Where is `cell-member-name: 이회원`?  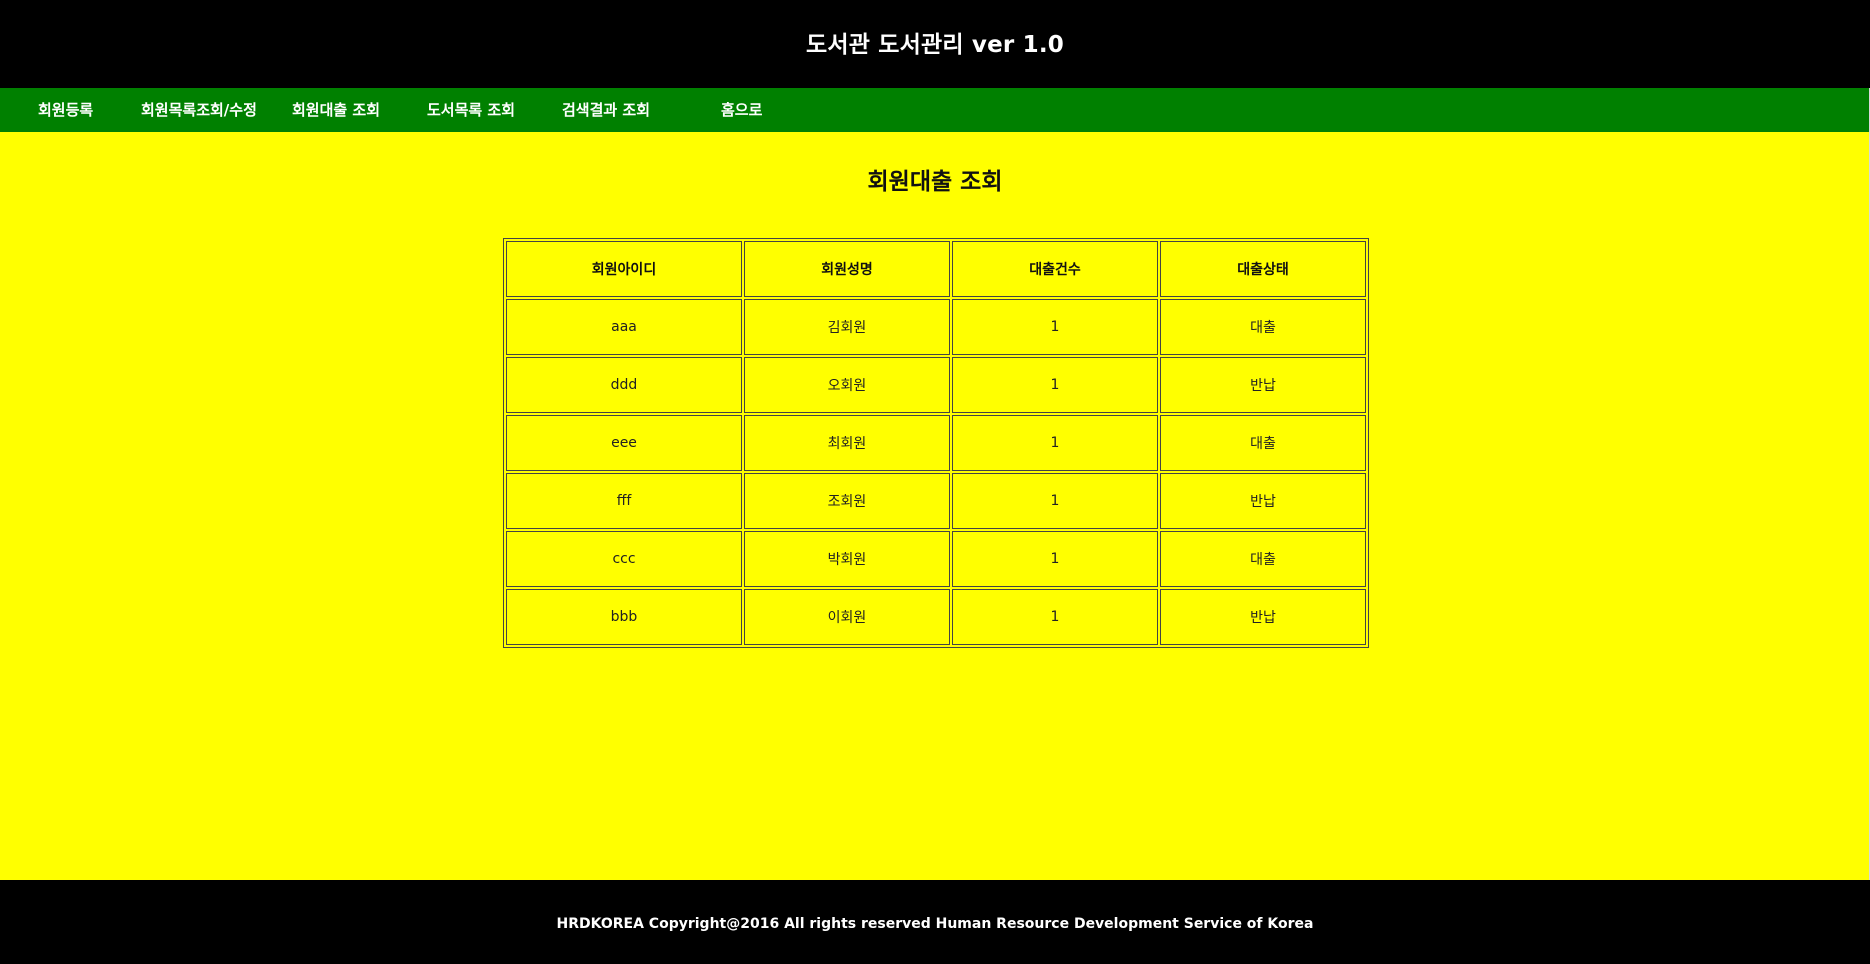
cell-member-name: 이회원 is located at coordinates (847, 617).